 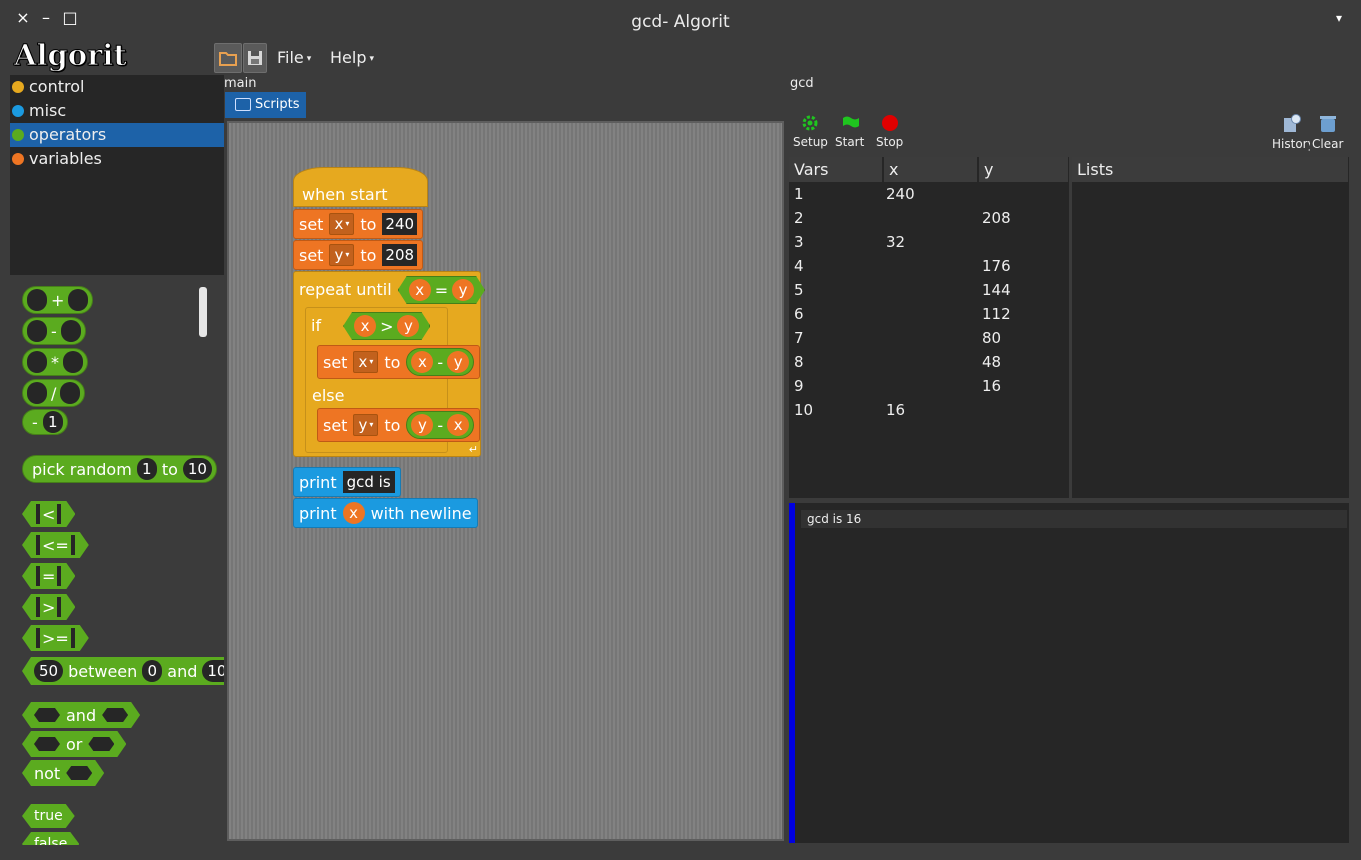 What do you see at coordinates (352, 57) in the screenshot?
I see `help-menu: Help ▾` at bounding box center [352, 57].